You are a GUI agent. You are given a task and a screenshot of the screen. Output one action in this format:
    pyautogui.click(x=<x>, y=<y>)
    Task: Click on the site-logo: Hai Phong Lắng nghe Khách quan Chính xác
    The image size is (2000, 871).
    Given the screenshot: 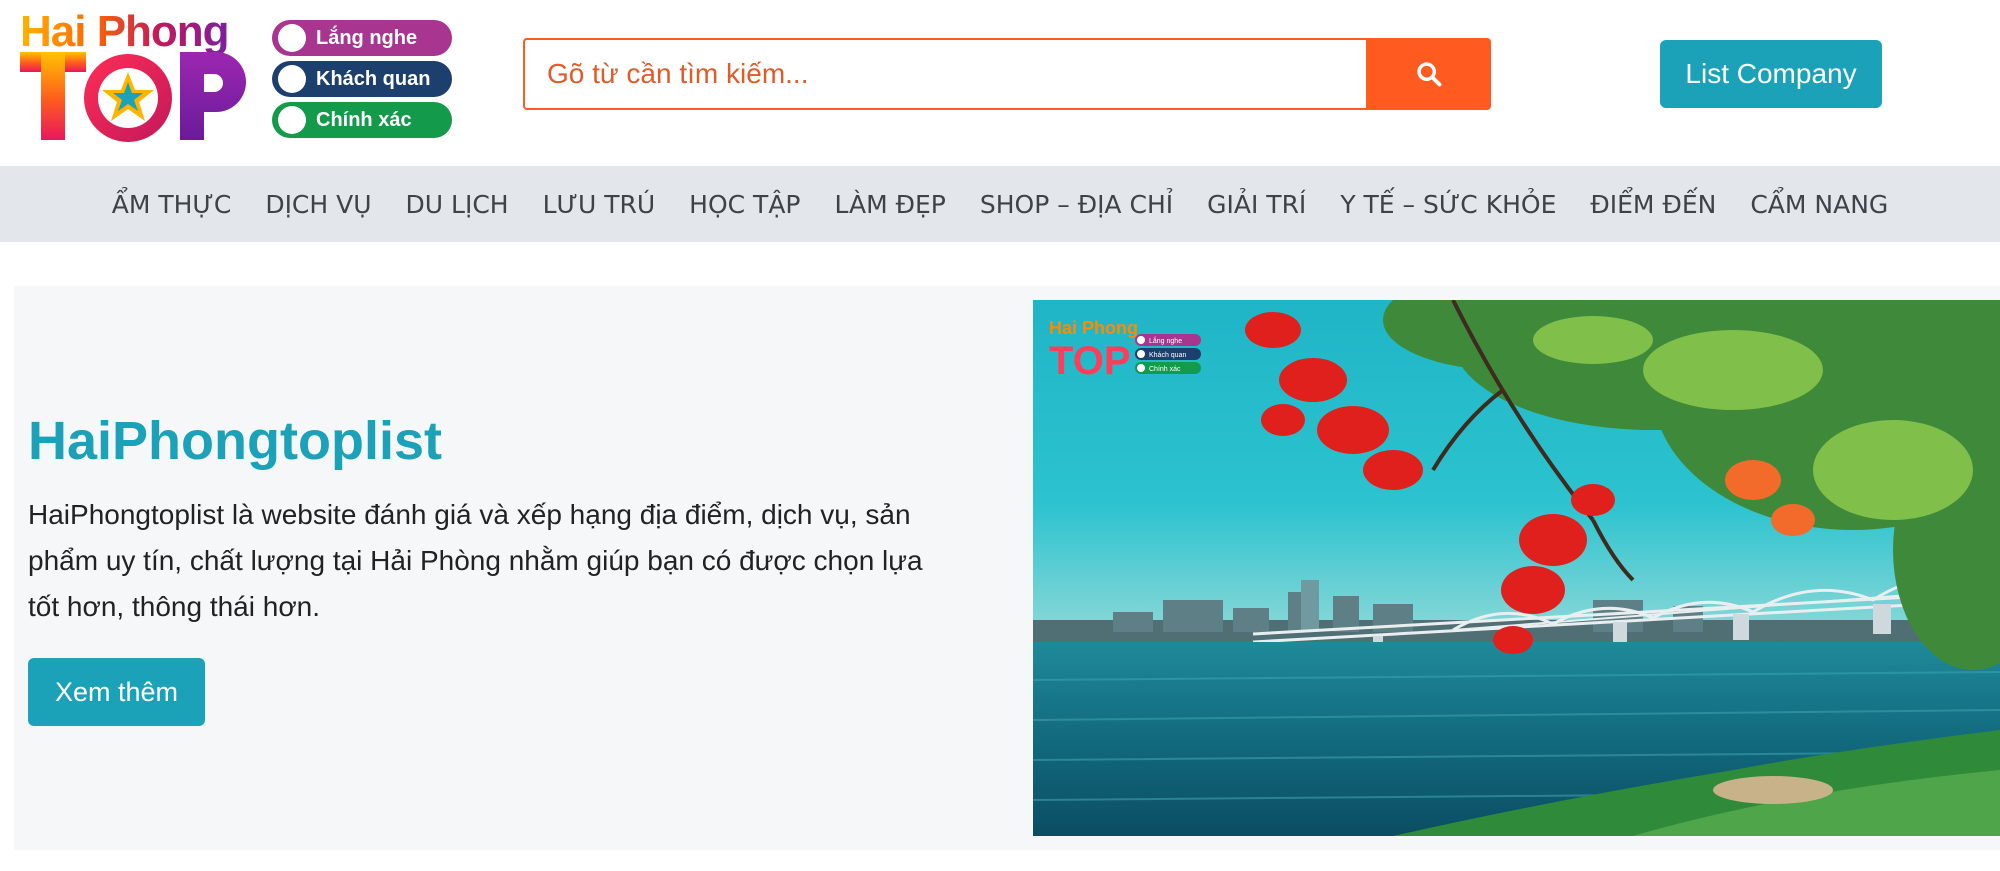 What is the action you would take?
    pyautogui.click(x=240, y=75)
    